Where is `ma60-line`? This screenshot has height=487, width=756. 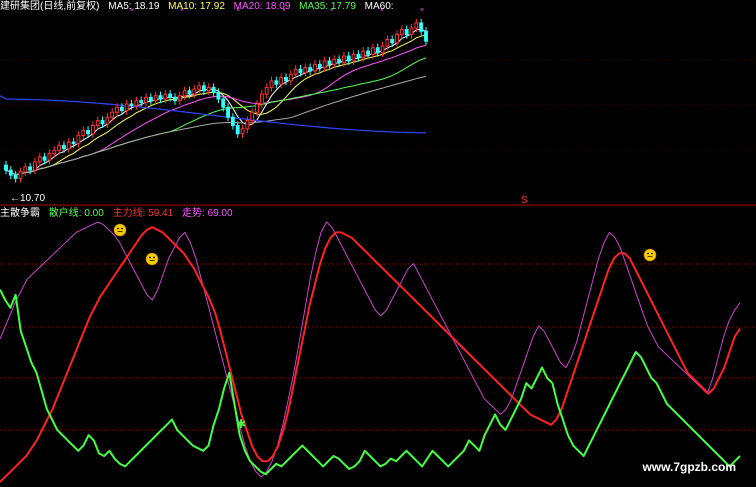
ma60-line is located at coordinates (216, 125).